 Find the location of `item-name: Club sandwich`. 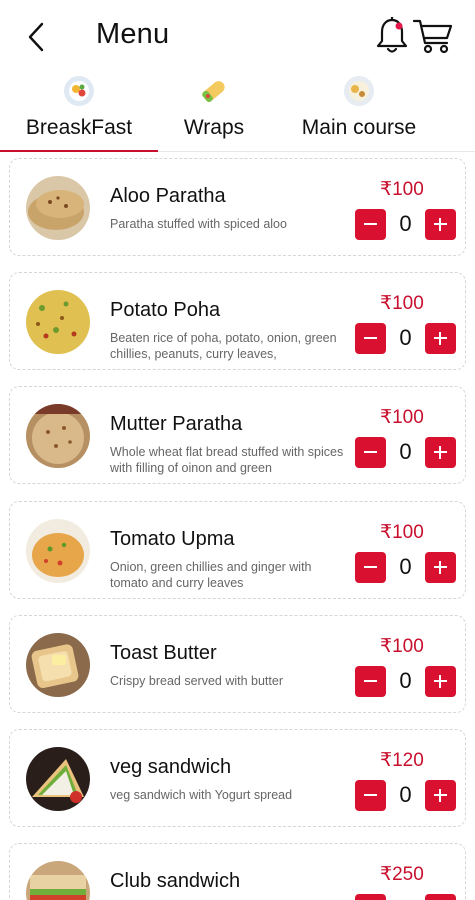

item-name: Club sandwich is located at coordinates (175, 881).